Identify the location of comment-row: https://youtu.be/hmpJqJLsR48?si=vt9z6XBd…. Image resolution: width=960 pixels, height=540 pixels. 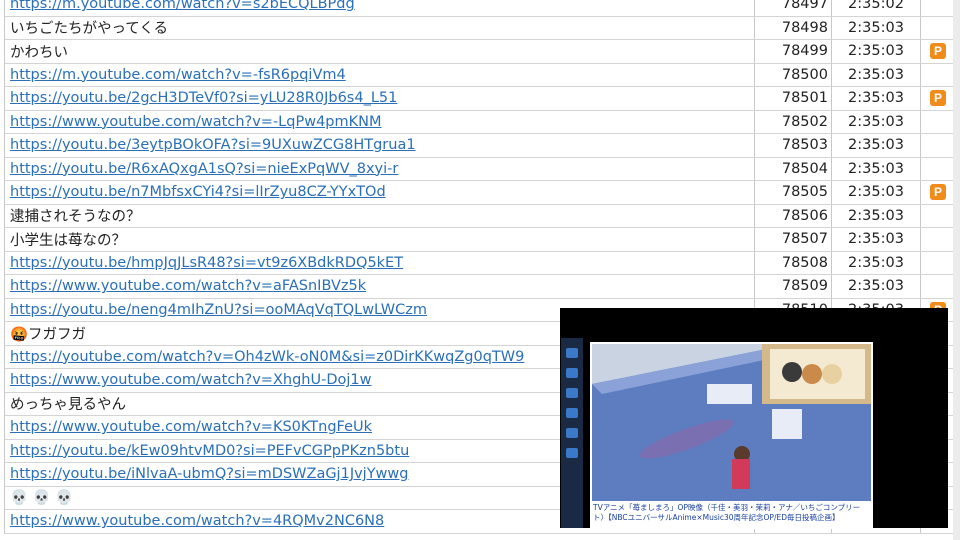
(480, 263).